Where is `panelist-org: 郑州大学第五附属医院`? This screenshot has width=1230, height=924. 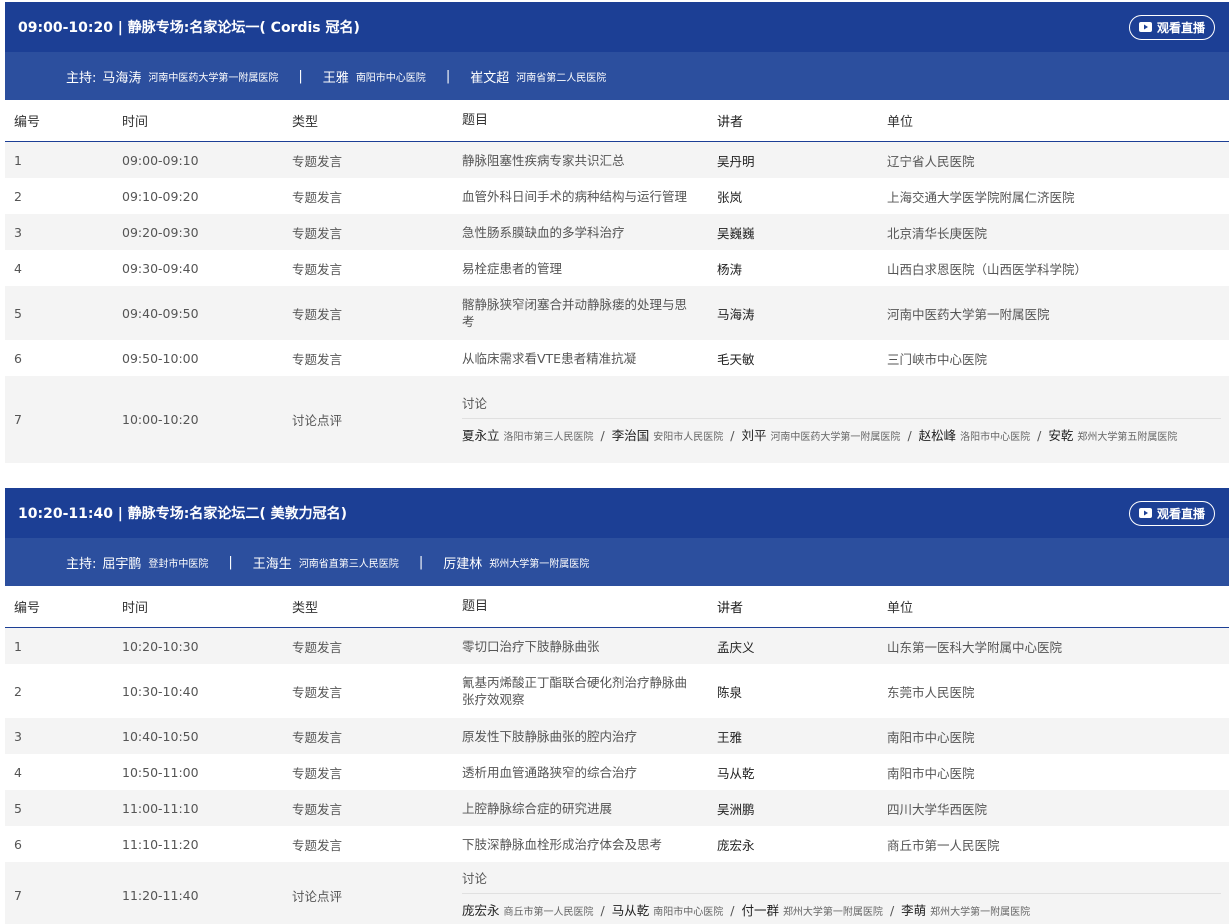
panelist-org: 郑州大学第五附属医院 is located at coordinates (1127, 437).